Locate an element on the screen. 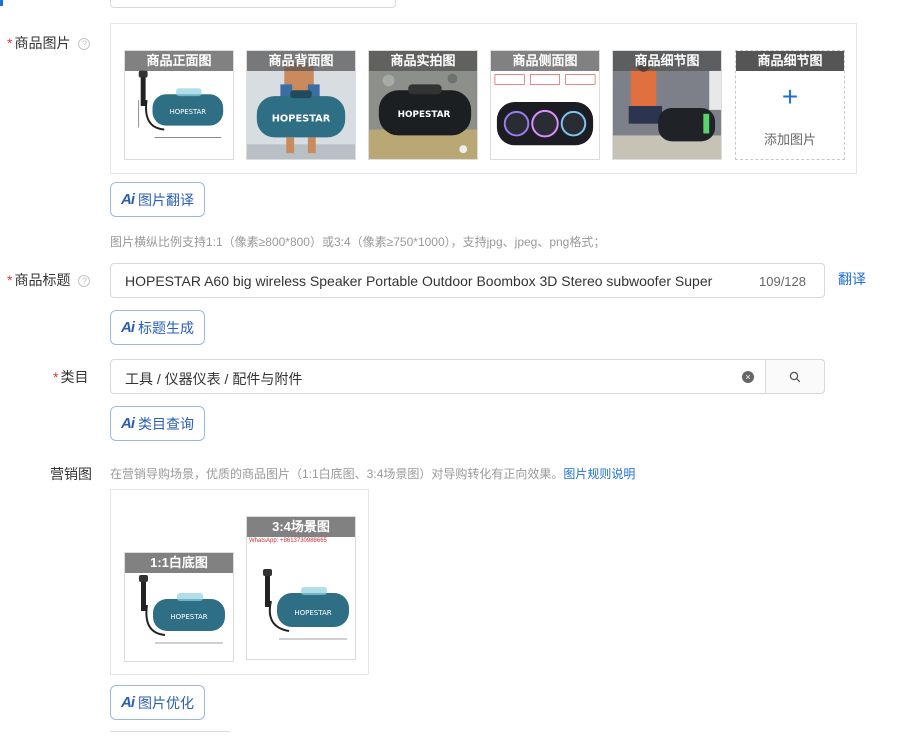 The image size is (919, 737). image-thumb-front: 商品正面图 HOPESTAR is located at coordinates (179, 105).